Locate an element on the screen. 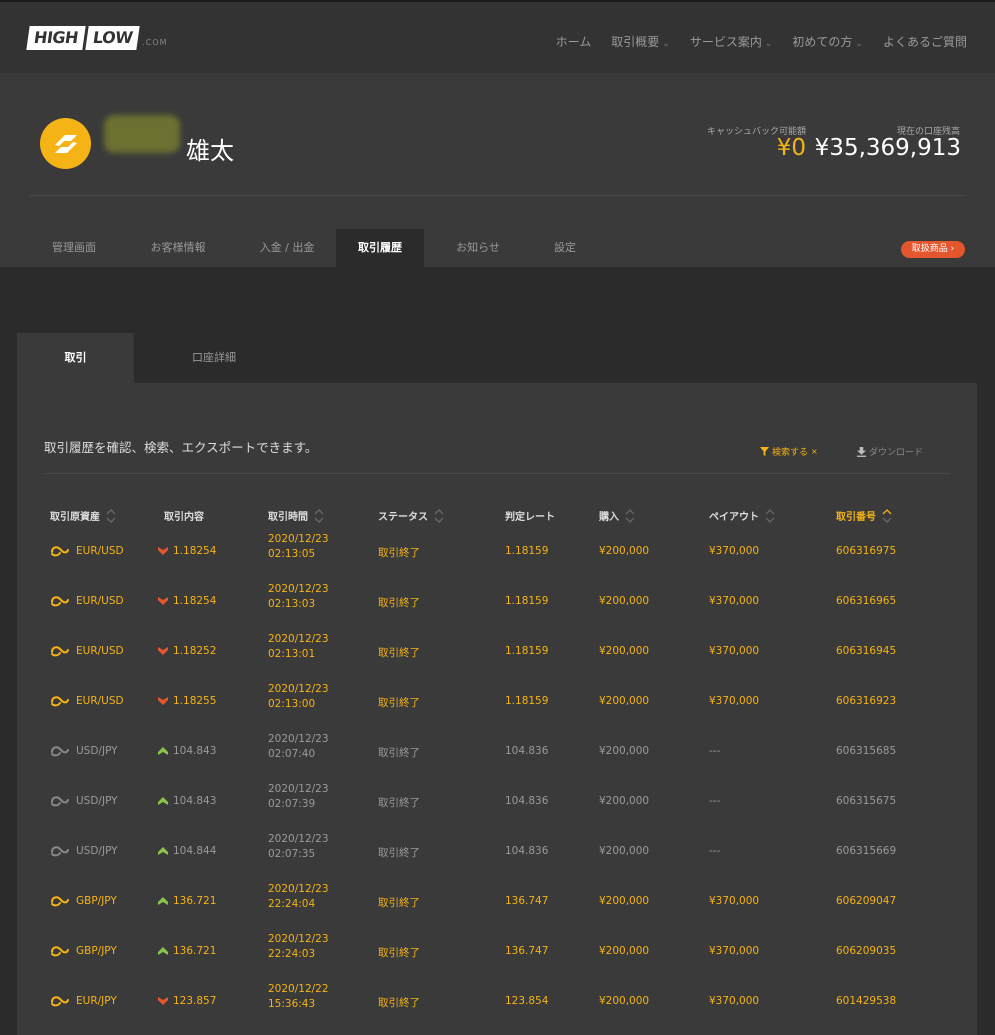  trade-id-cell: 606316945 is located at coordinates (866, 651).